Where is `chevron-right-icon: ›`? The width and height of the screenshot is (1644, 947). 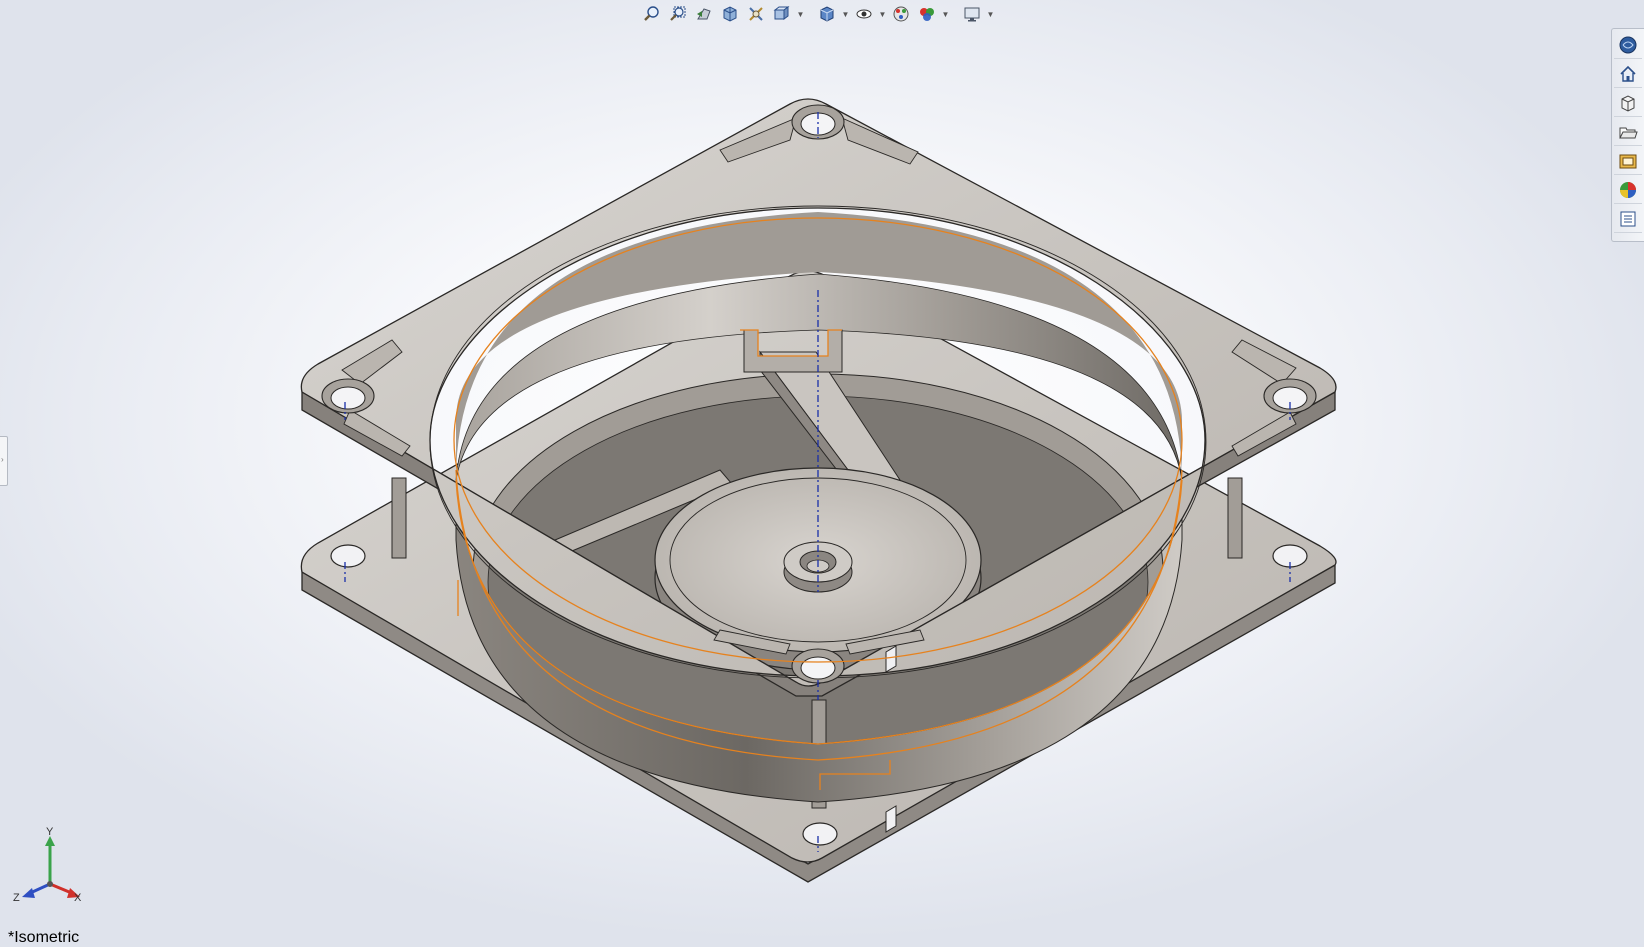
chevron-right-icon: › is located at coordinates (2, 459).